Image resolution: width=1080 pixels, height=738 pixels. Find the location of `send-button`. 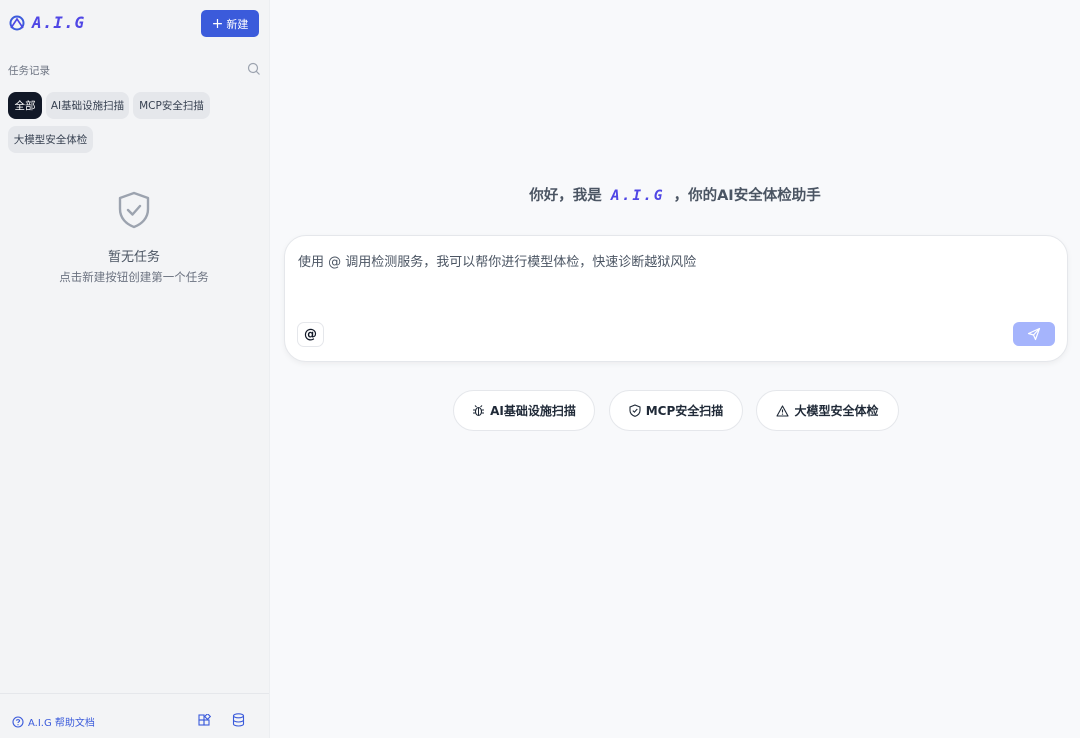

send-button is located at coordinates (1034, 334).